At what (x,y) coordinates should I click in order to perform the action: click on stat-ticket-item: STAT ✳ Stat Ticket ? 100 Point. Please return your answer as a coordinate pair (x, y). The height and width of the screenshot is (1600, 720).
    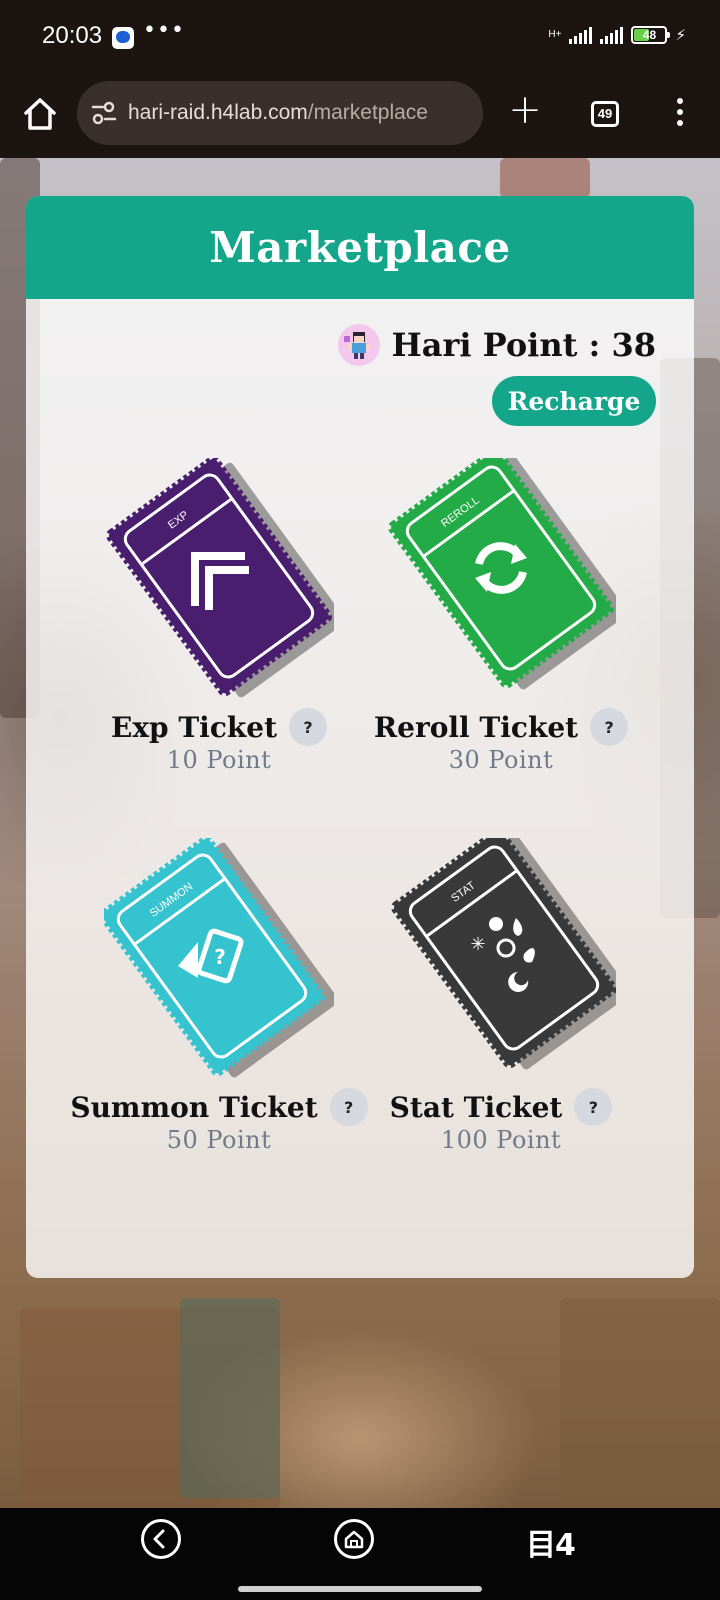
    Looking at the image, I should click on (501, 996).